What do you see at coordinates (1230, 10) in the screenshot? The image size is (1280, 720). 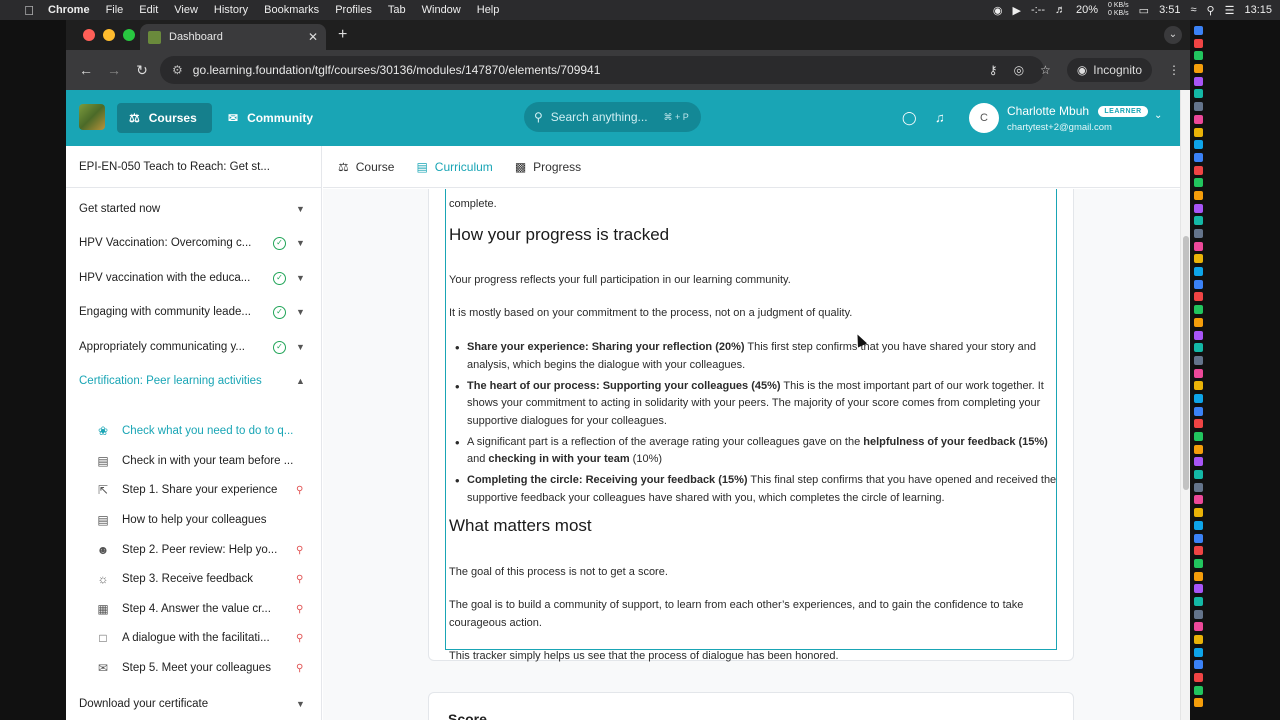 I see `control-center-icon: ☰` at bounding box center [1230, 10].